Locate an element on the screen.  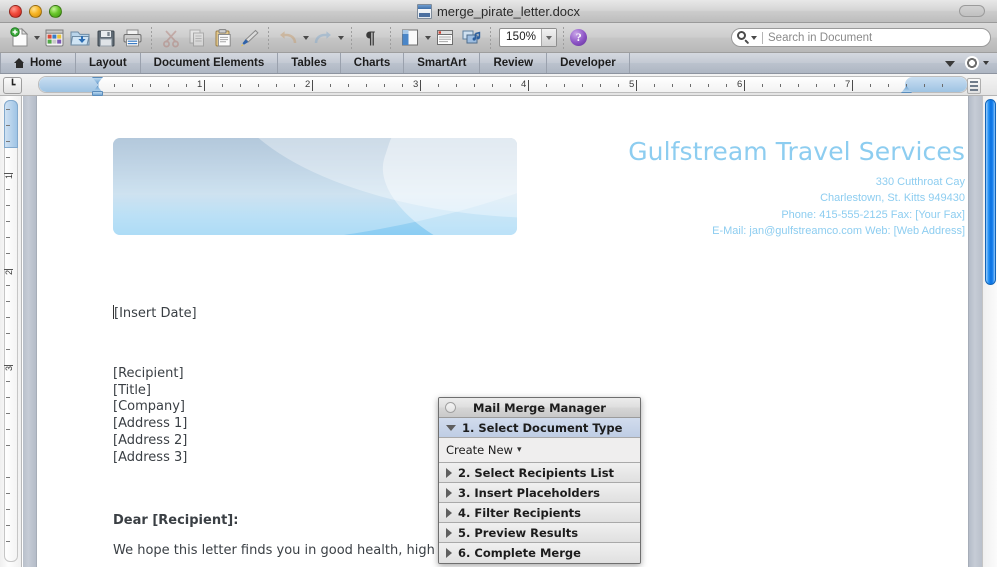
redo-button is located at coordinates (323, 38).